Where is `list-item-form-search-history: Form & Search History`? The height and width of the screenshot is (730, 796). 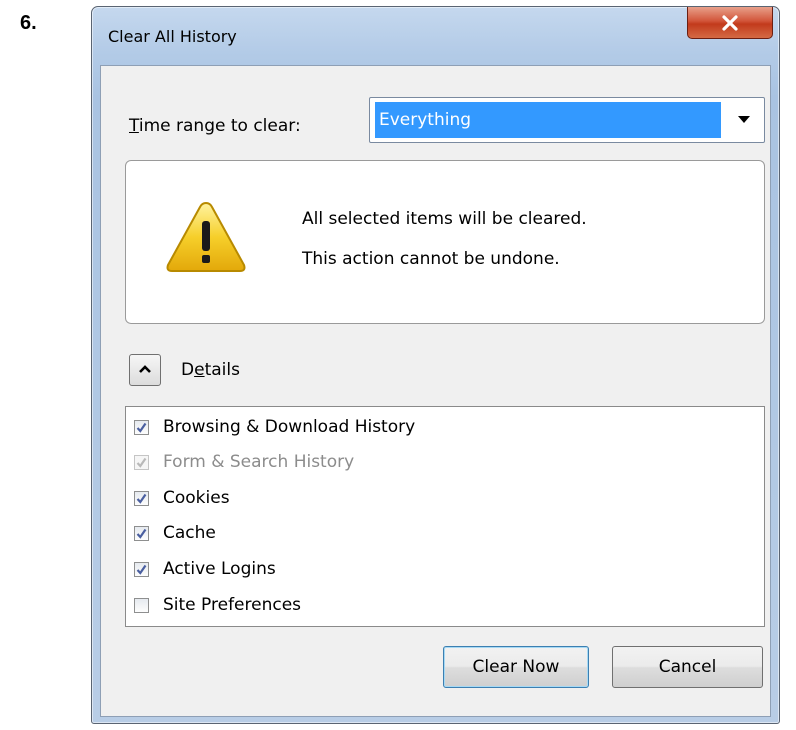 list-item-form-search-history: Form & Search History is located at coordinates (244, 462).